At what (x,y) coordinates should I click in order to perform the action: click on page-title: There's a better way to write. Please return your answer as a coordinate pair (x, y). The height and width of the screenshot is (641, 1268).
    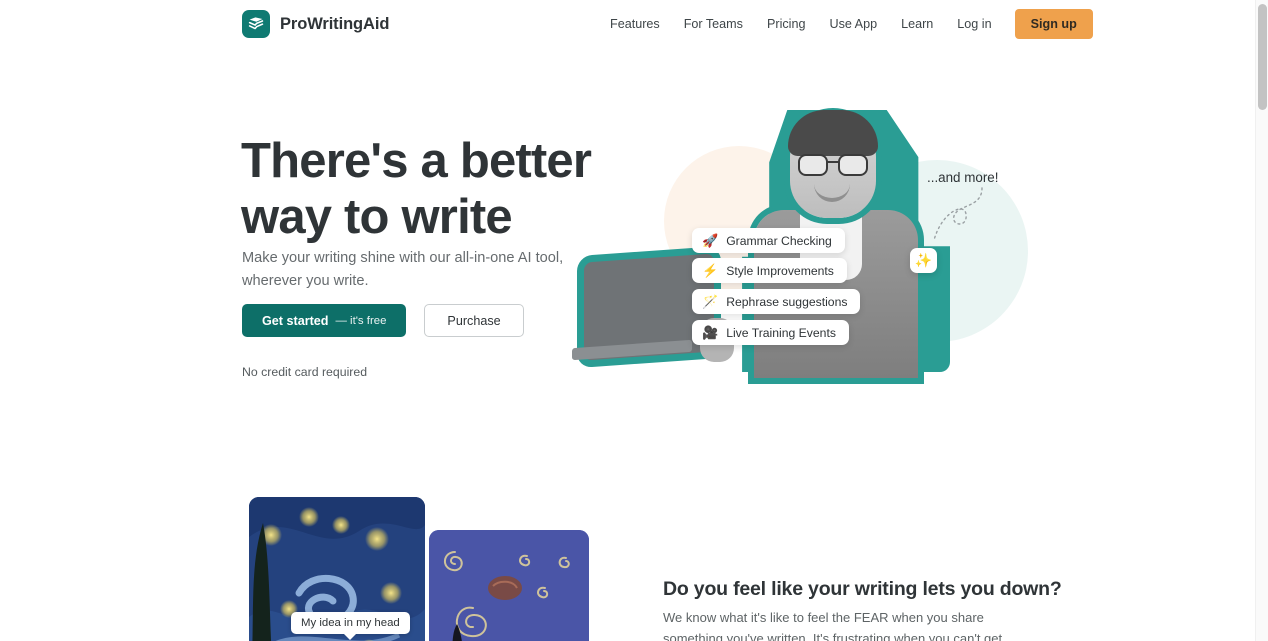
    Looking at the image, I should click on (451, 189).